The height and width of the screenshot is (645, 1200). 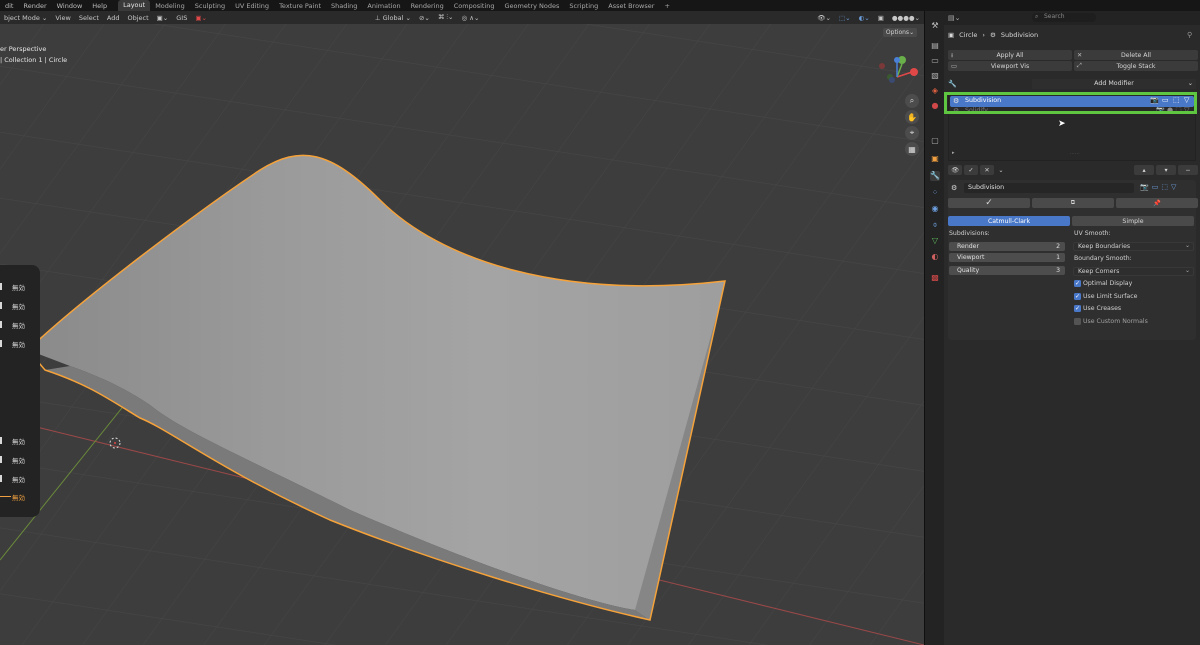 I want to click on options-button: Options ⌄, so click(x=900, y=32).